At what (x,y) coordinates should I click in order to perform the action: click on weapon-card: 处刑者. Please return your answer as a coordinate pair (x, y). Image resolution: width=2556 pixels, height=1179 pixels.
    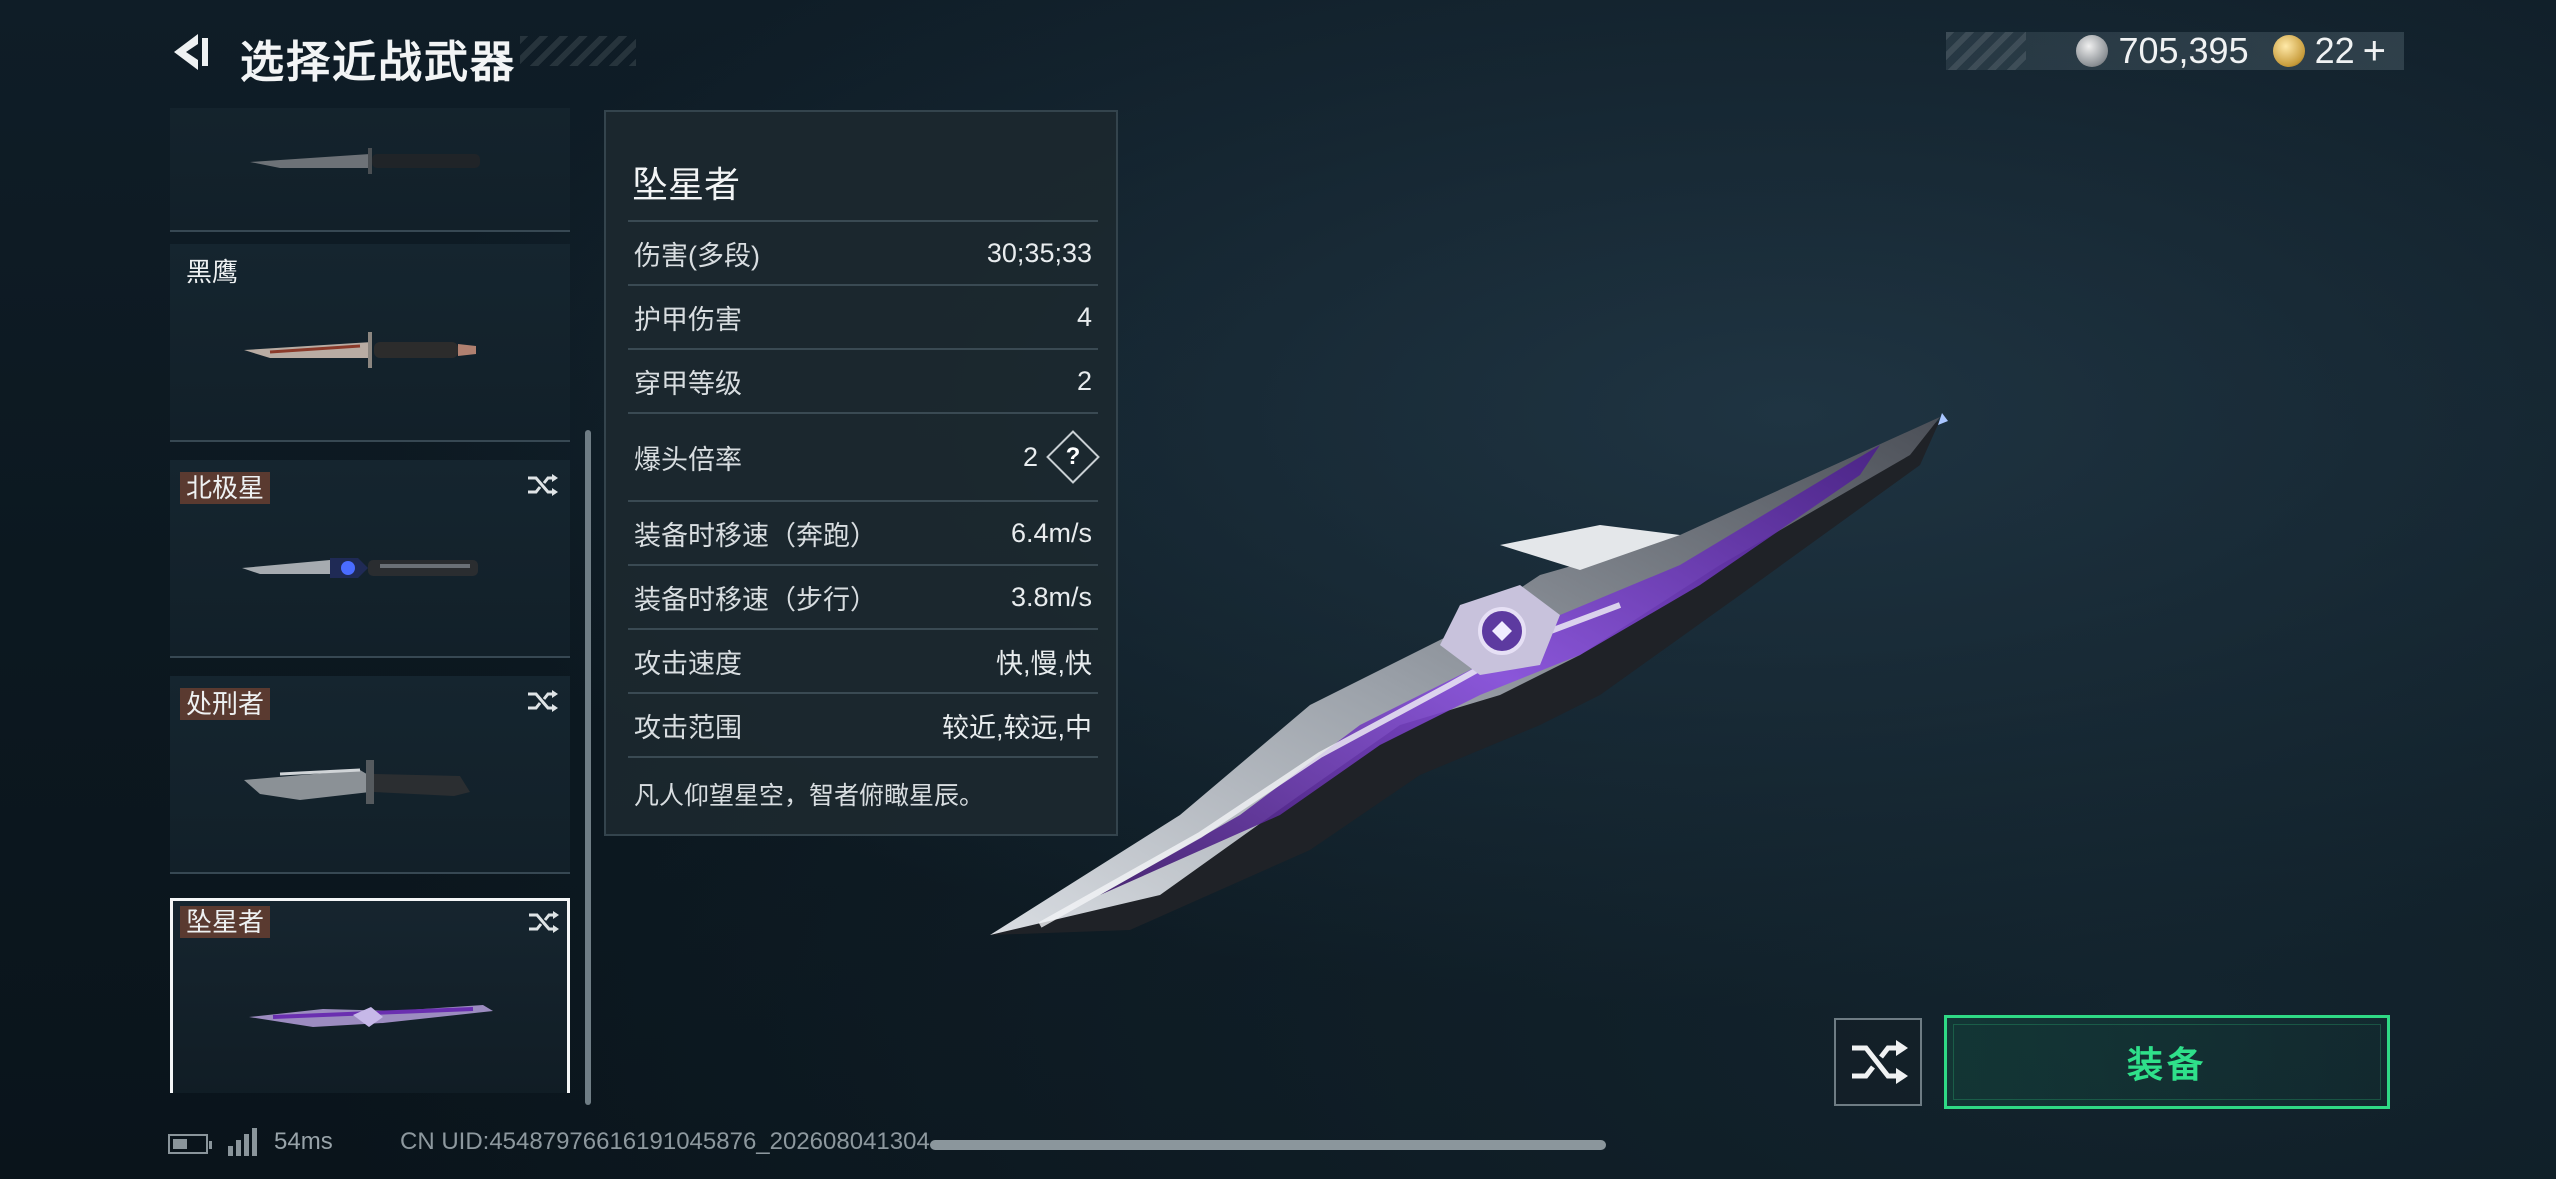
    Looking at the image, I should click on (370, 775).